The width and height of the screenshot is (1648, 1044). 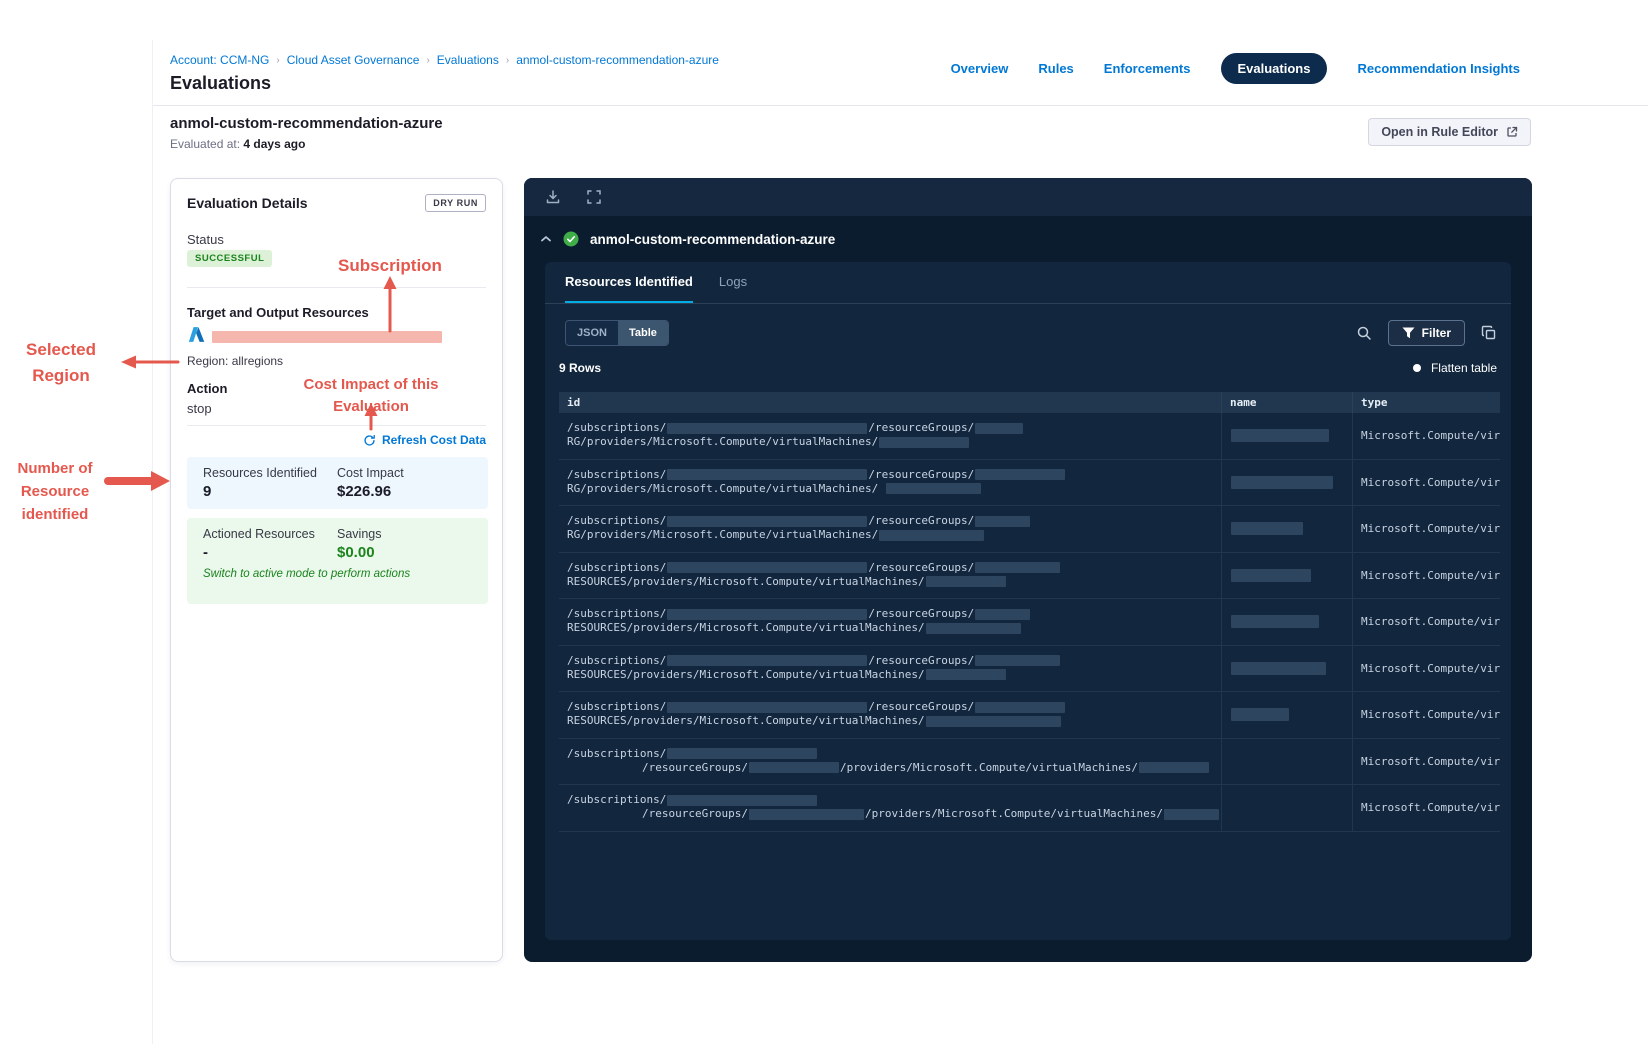 I want to click on filter-button: Filter, so click(x=1426, y=333).